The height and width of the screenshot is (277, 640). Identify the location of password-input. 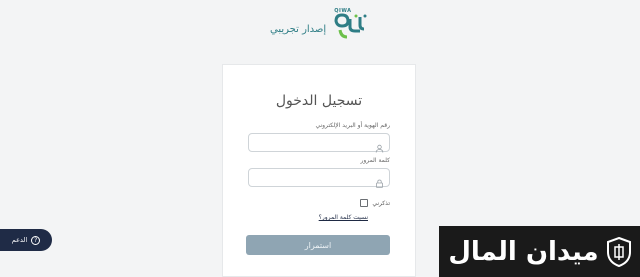
(319, 182).